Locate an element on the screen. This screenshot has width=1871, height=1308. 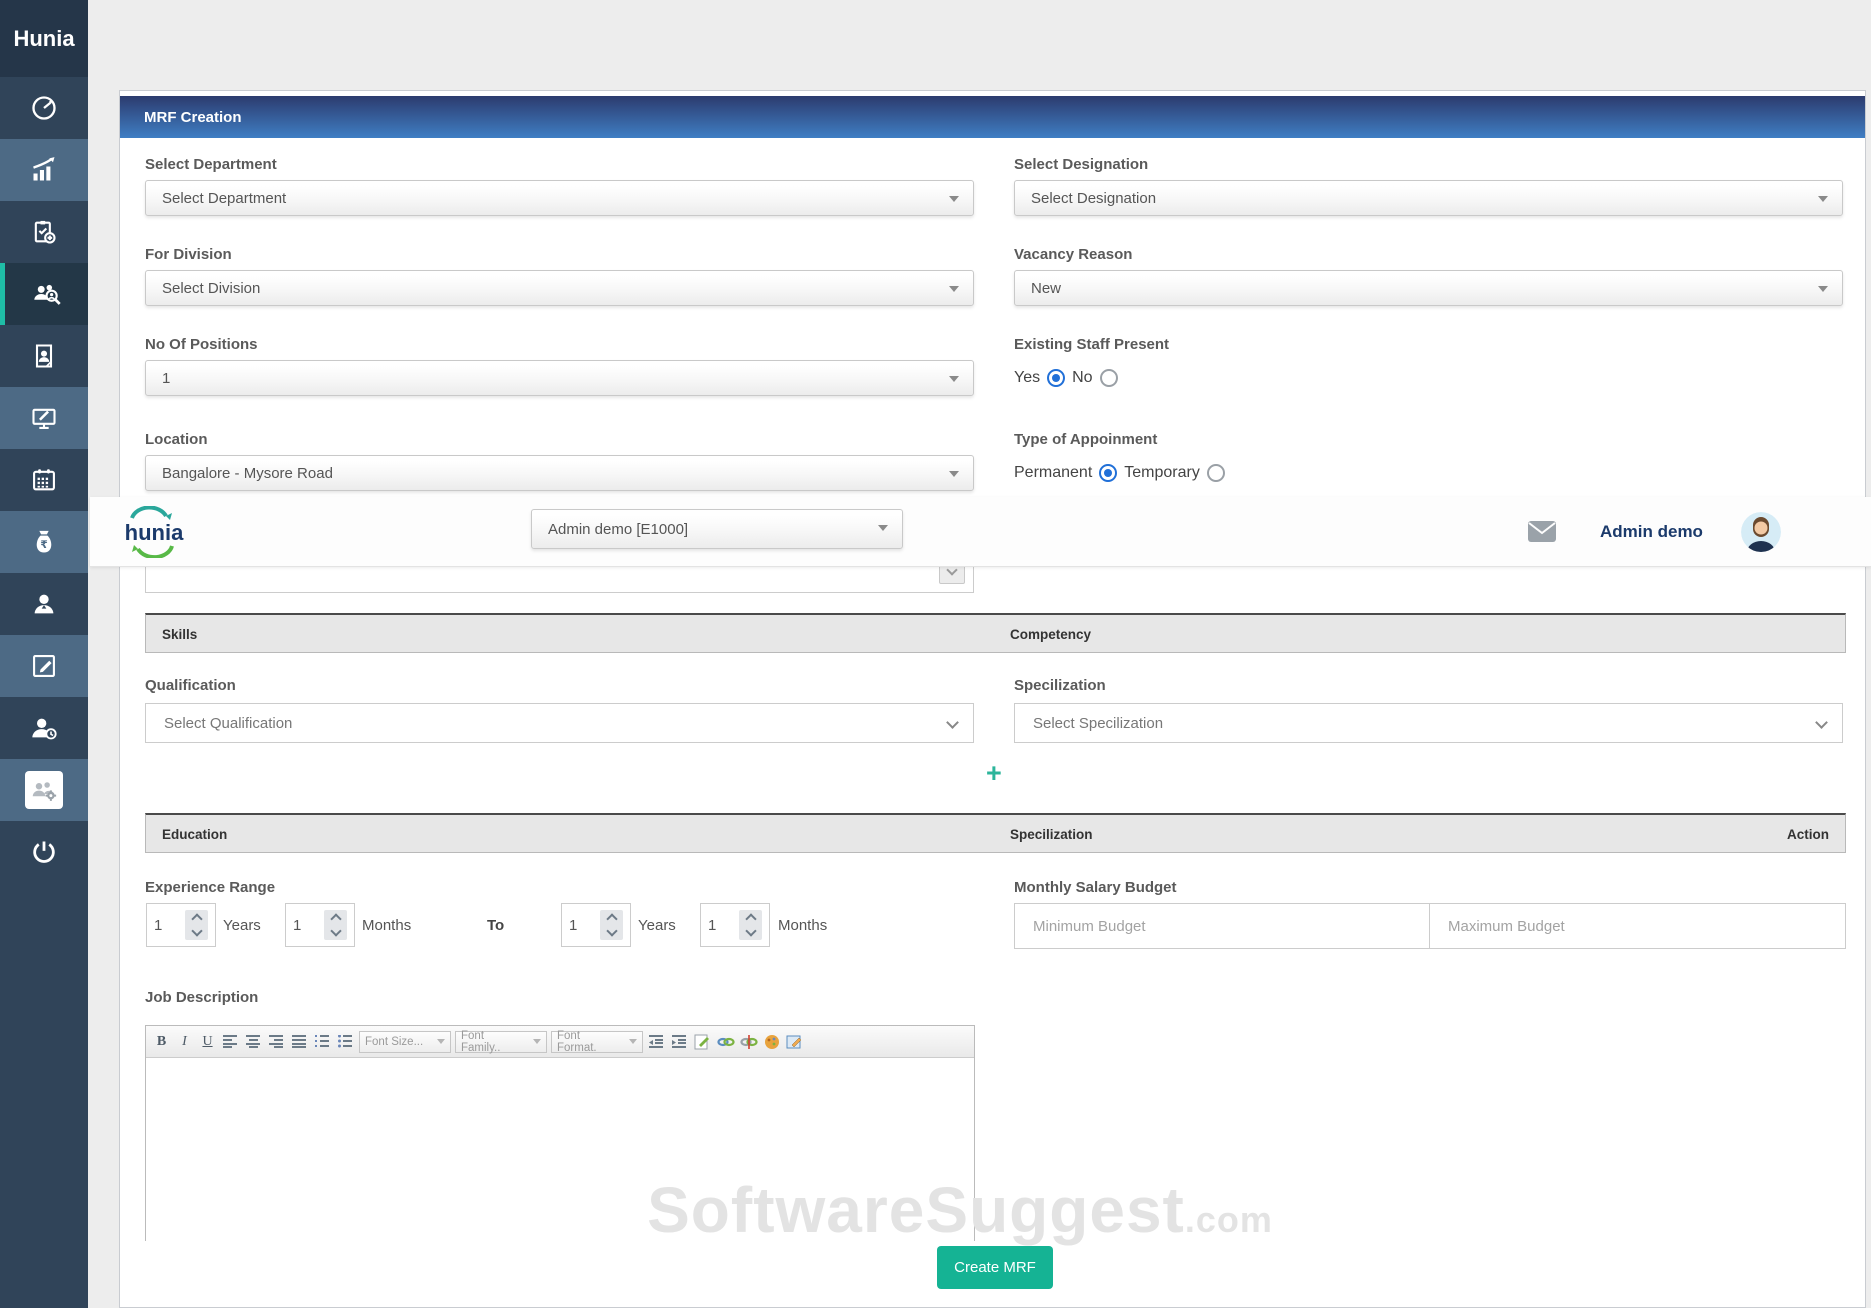
specilization-select: Select Specilization is located at coordinates (1428, 723).